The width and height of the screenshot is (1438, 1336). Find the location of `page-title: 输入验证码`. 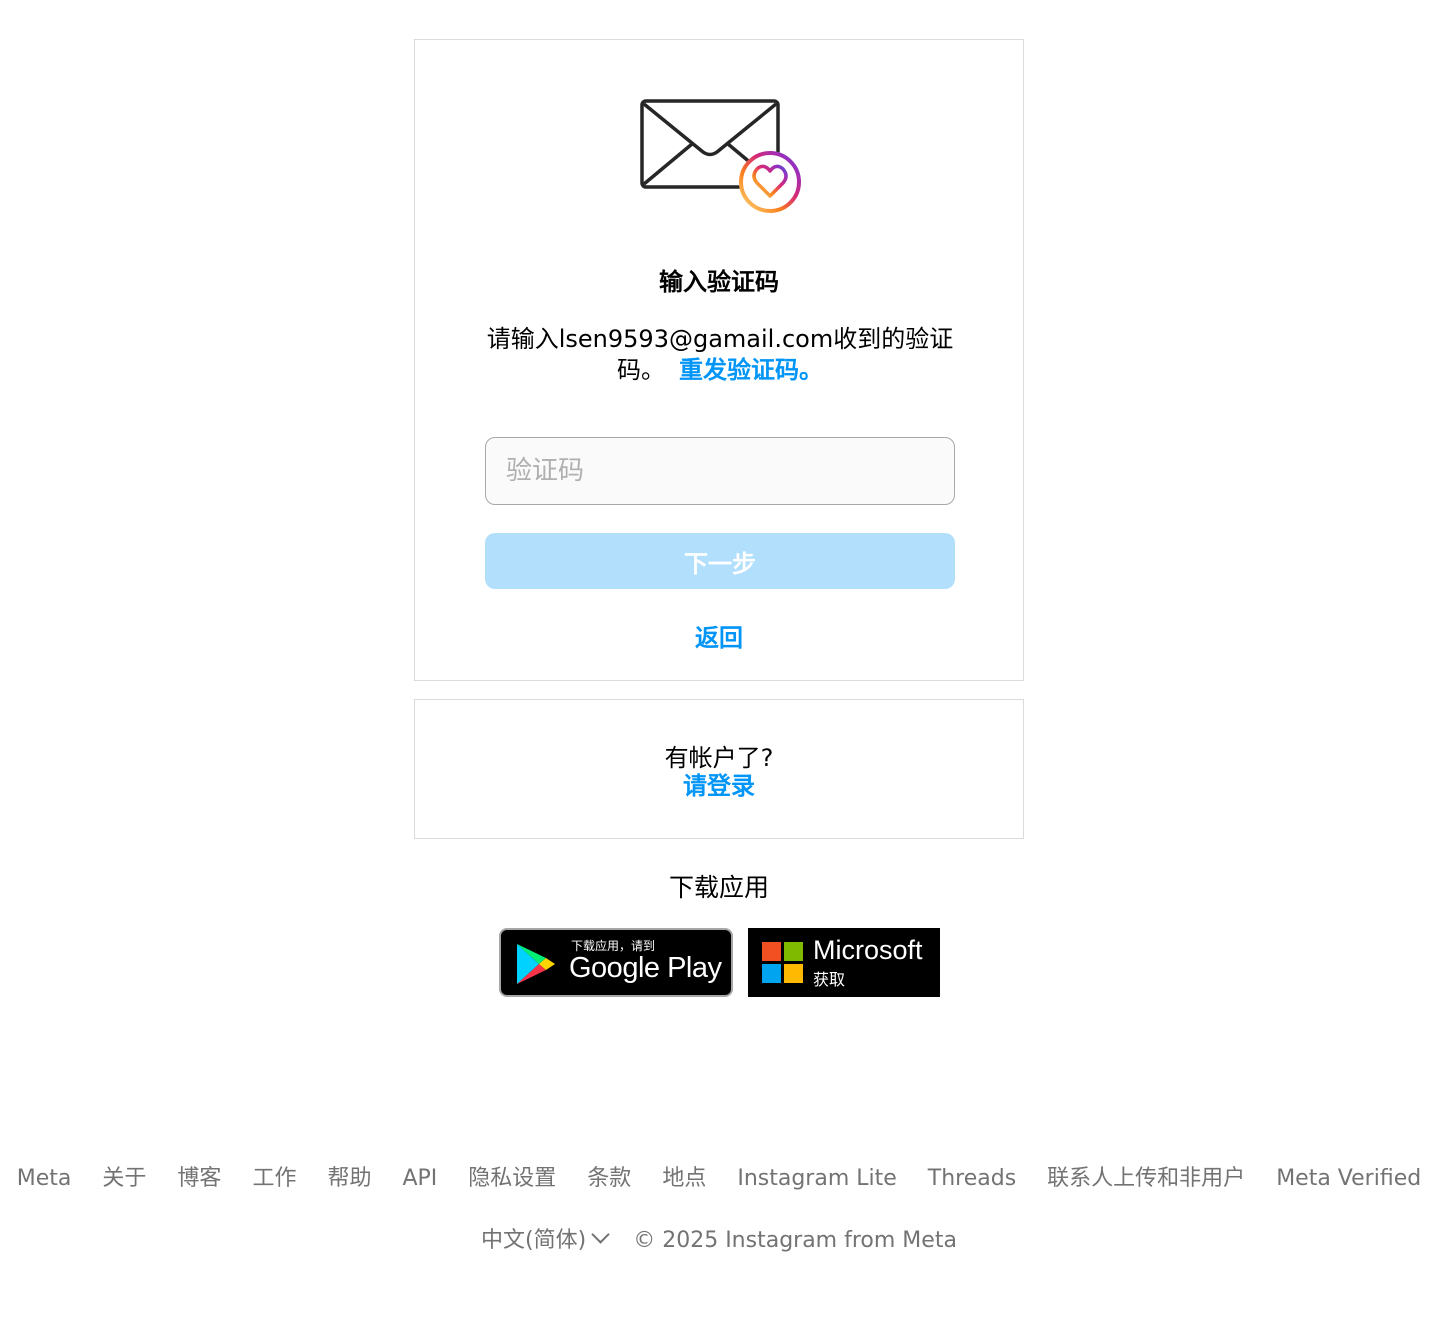

page-title: 输入验证码 is located at coordinates (719, 282).